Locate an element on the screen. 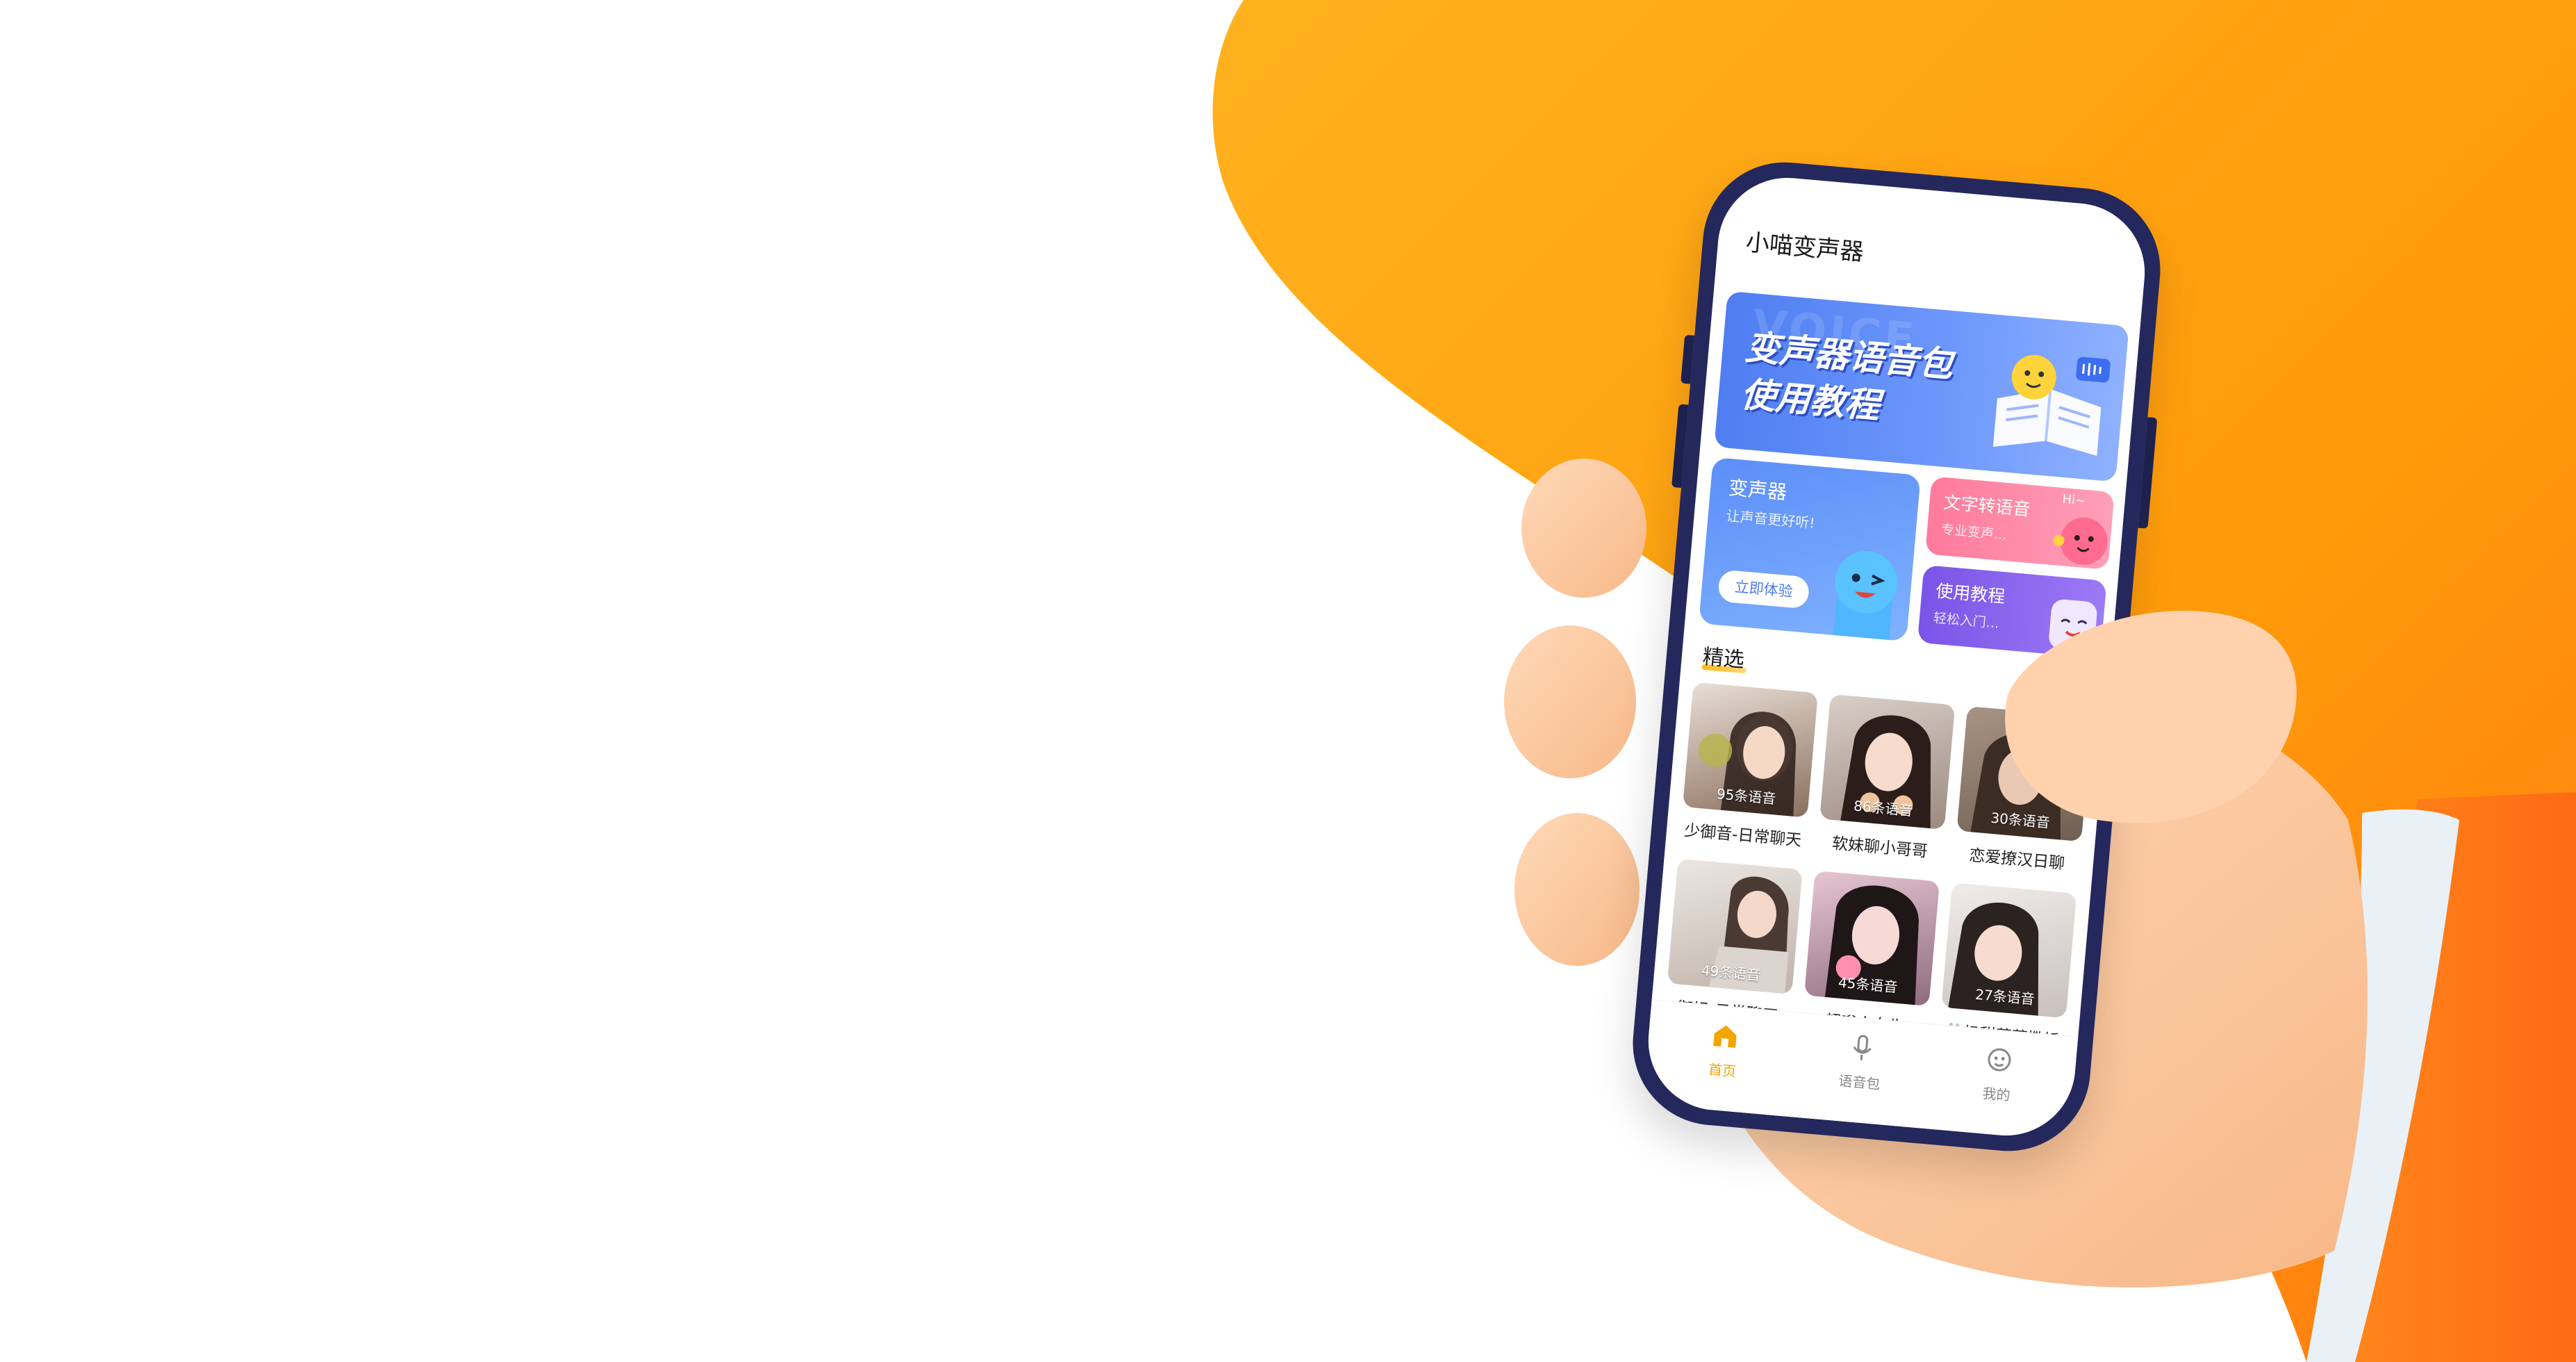 This screenshot has height=1362, width=2576. blue-mascot-icon is located at coordinates (1865, 595).